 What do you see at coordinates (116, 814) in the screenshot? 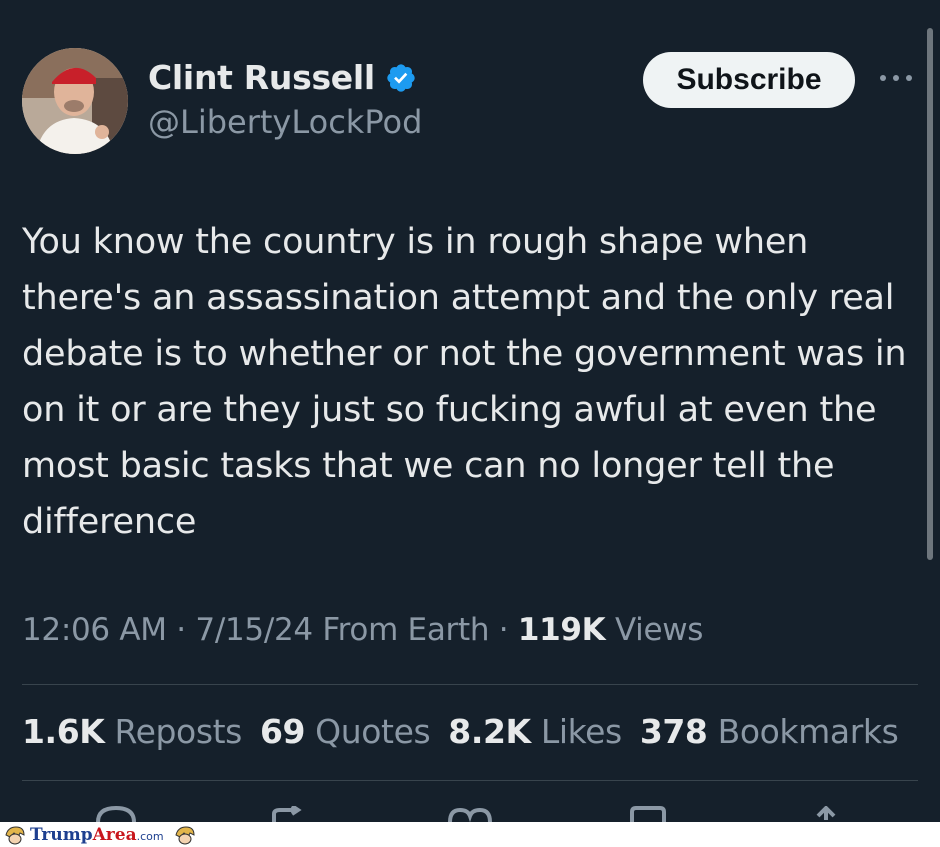
I see `reply-icon` at bounding box center [116, 814].